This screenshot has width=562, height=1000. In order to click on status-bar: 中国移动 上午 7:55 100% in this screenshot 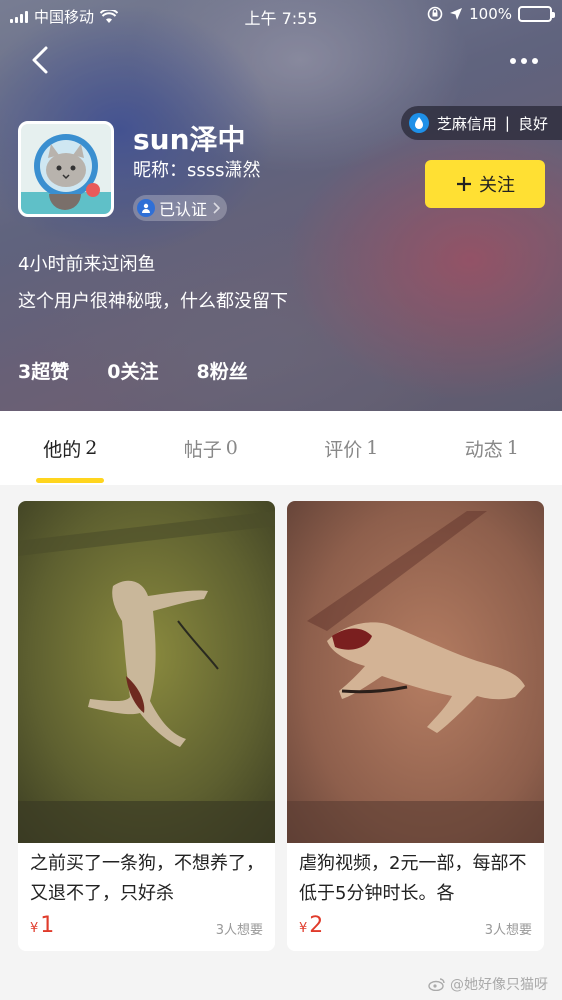, I will do `click(281, 15)`.